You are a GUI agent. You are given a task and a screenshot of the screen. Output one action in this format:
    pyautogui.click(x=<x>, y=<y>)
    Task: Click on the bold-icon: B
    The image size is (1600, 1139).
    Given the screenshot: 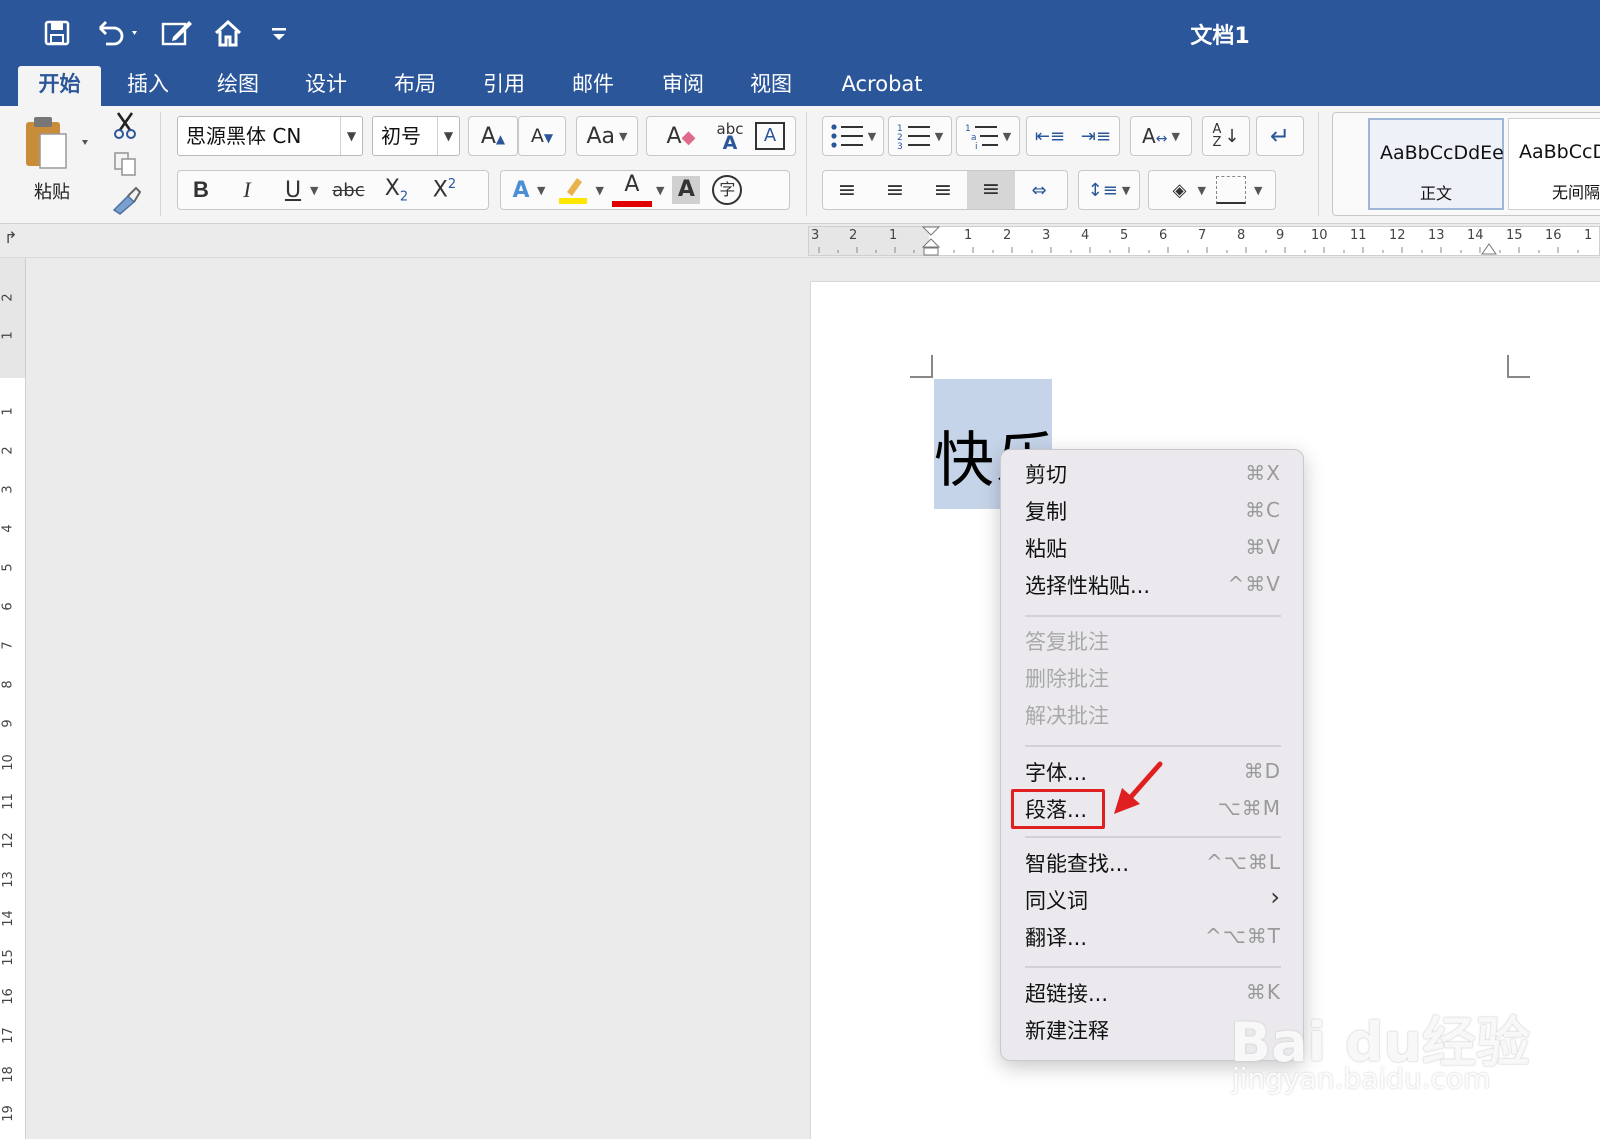 What is the action you would take?
    pyautogui.click(x=201, y=190)
    